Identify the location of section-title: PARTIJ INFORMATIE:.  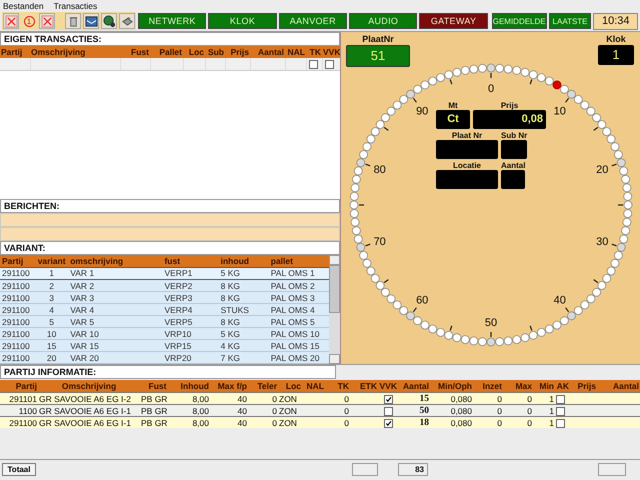
(168, 372).